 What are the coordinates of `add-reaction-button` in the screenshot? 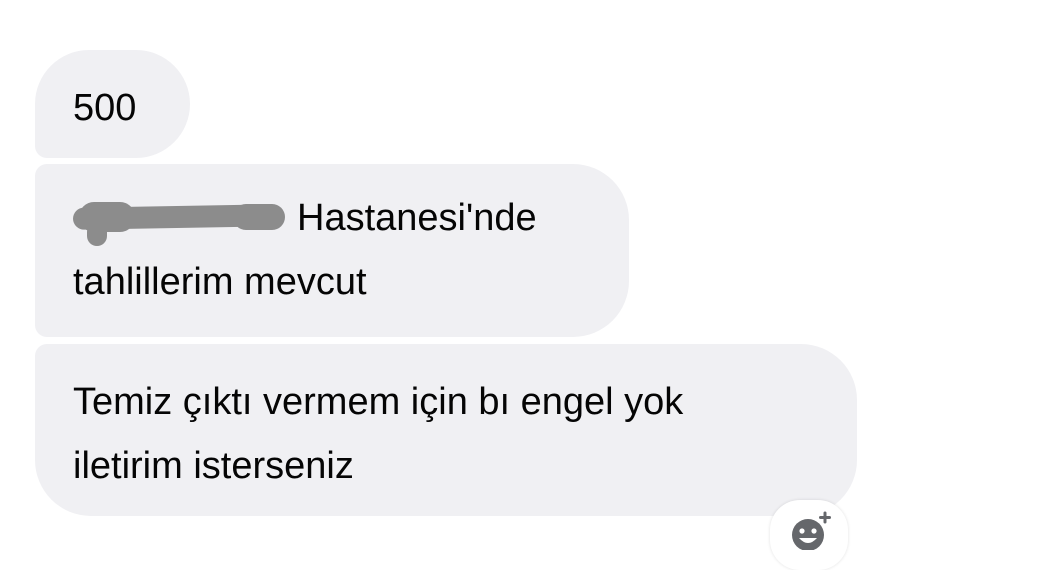 It's located at (809, 535).